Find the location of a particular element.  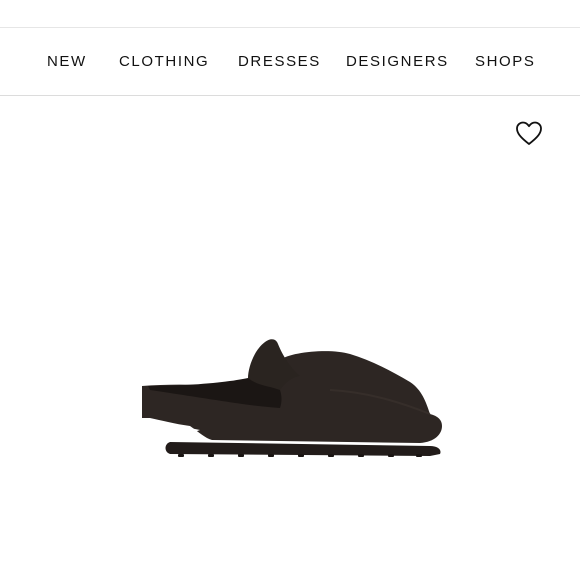

top-strip is located at coordinates (290, 14).